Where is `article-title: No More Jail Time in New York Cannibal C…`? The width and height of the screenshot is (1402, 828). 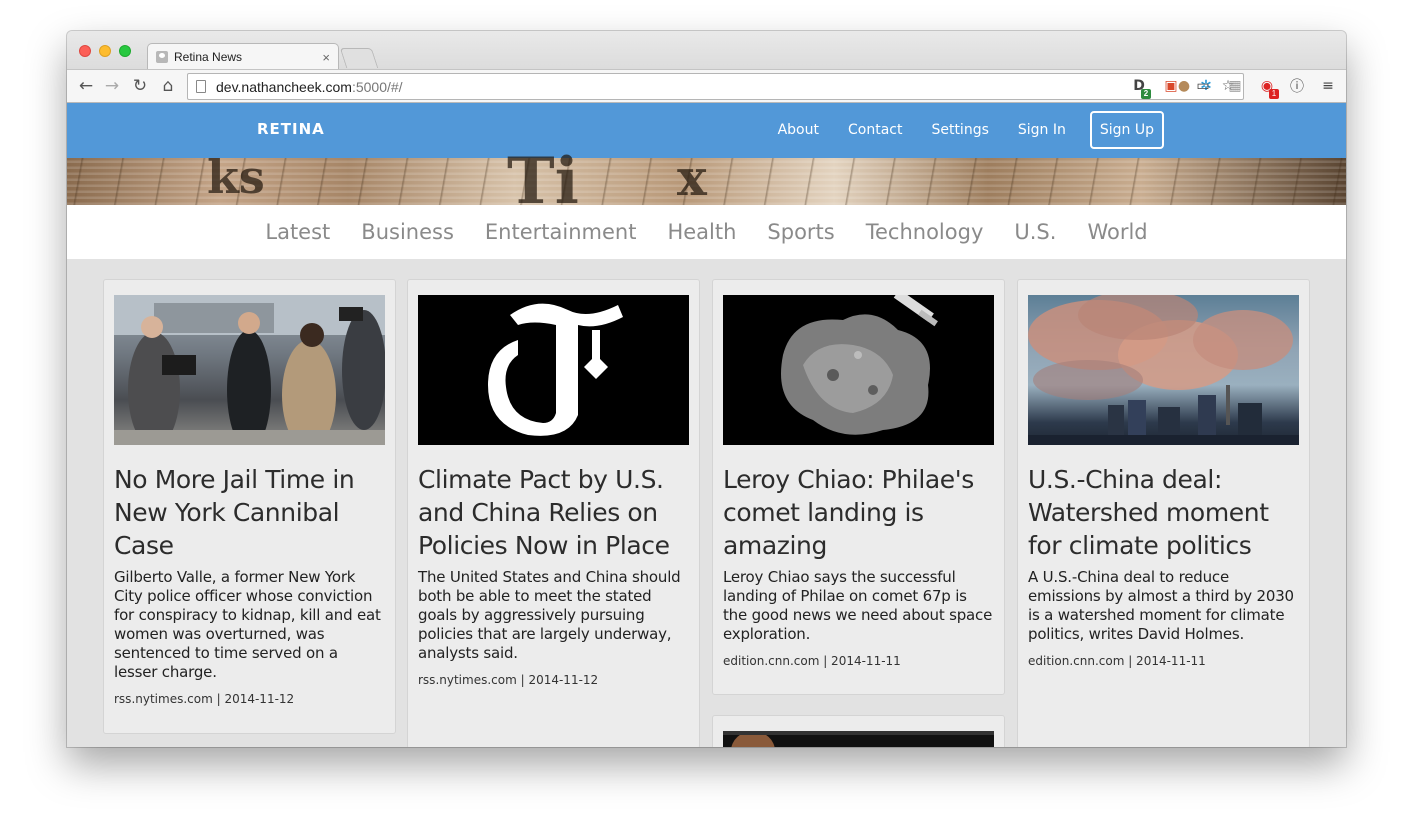
article-title: No More Jail Time in New York Cannibal C… is located at coordinates (249, 512).